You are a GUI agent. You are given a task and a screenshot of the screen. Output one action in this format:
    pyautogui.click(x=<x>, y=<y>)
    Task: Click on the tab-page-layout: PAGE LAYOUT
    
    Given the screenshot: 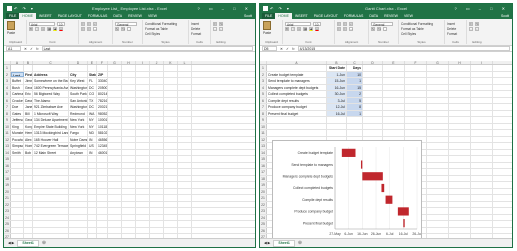 What is the action you would take?
    pyautogui.click(x=326, y=16)
    